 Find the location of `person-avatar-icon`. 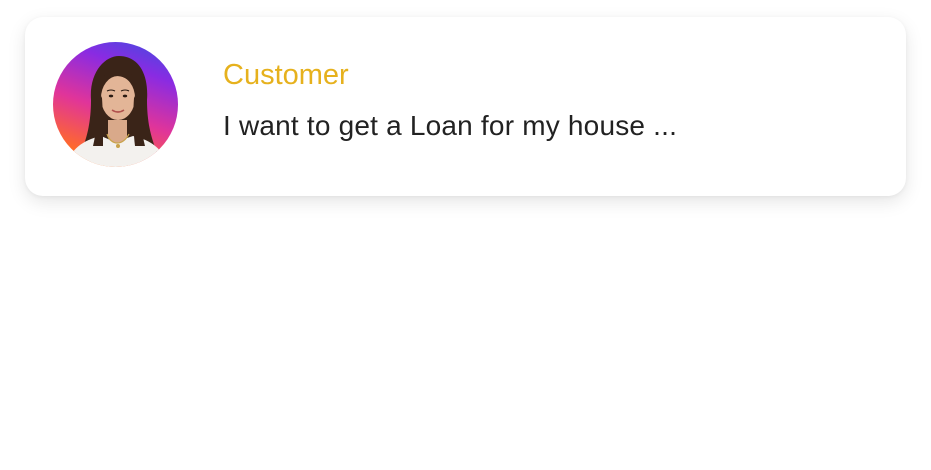

person-avatar-icon is located at coordinates (117, 111).